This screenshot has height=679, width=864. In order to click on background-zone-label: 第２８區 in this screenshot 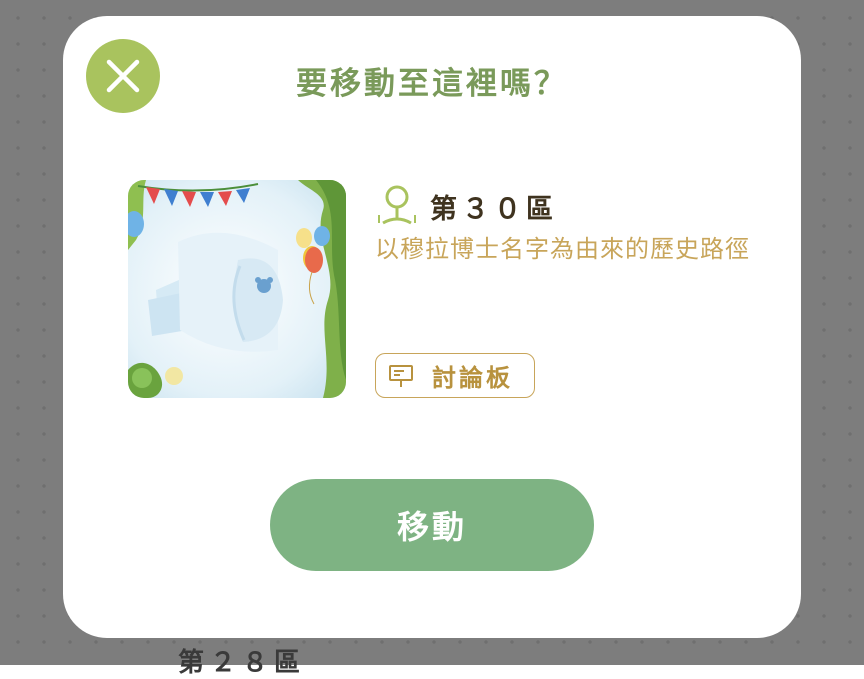, I will do `click(242, 663)`.